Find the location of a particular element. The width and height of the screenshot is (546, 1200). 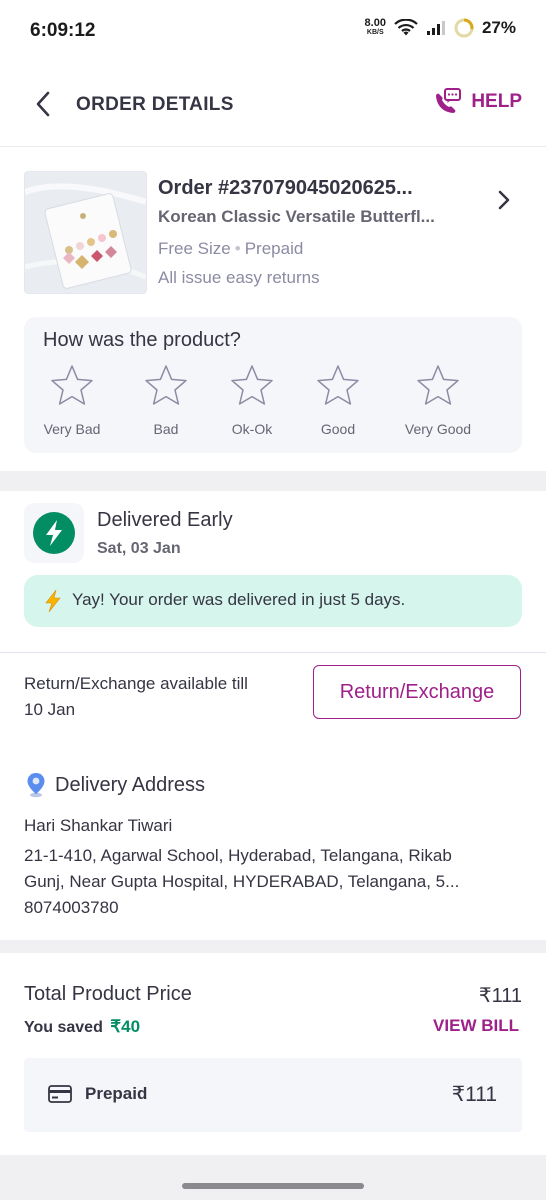

return-exchange-button: Return/Exchange is located at coordinates (417, 692).